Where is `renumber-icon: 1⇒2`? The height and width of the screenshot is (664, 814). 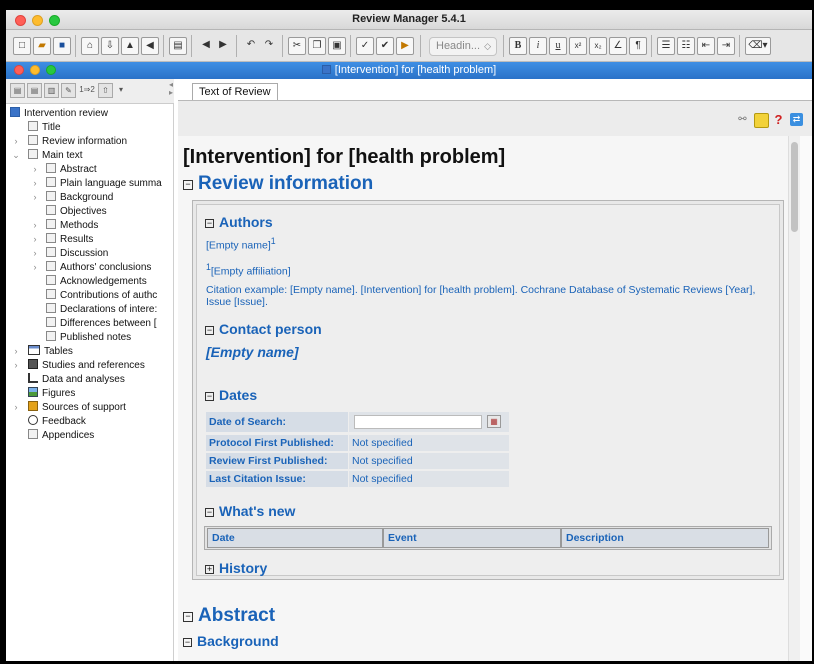 renumber-icon: 1⇒2 is located at coordinates (87, 90).